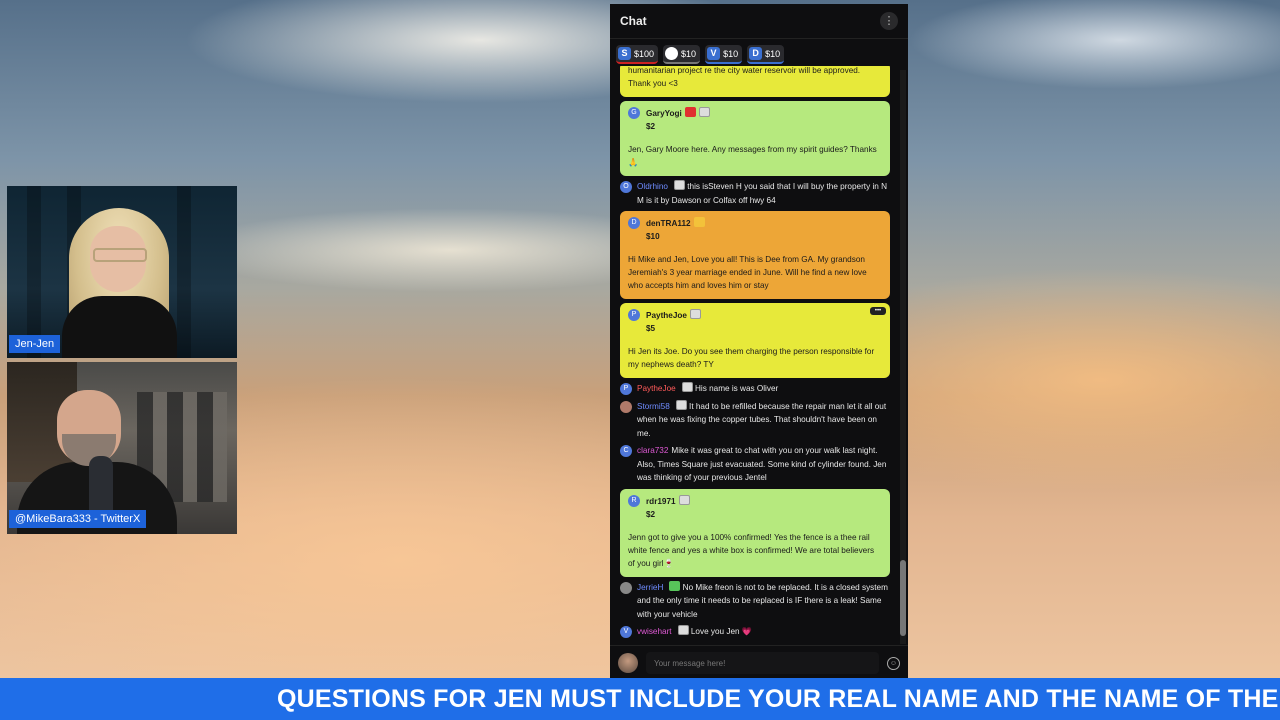 The width and height of the screenshot is (1280, 720). I want to click on user-avatar-icon: R, so click(634, 500).